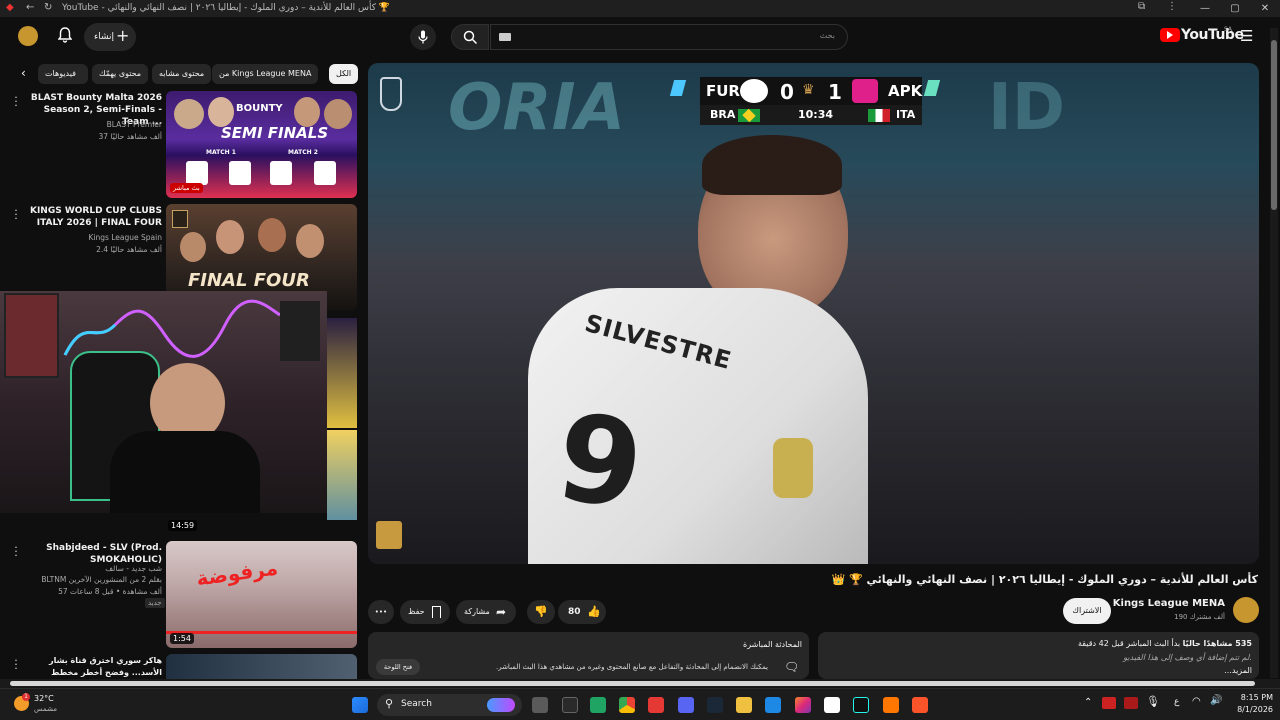  I want to click on card-channel-shabjdeed: BLTNM بقلم 2 من المنشورين الآخرين, so click(93, 580).